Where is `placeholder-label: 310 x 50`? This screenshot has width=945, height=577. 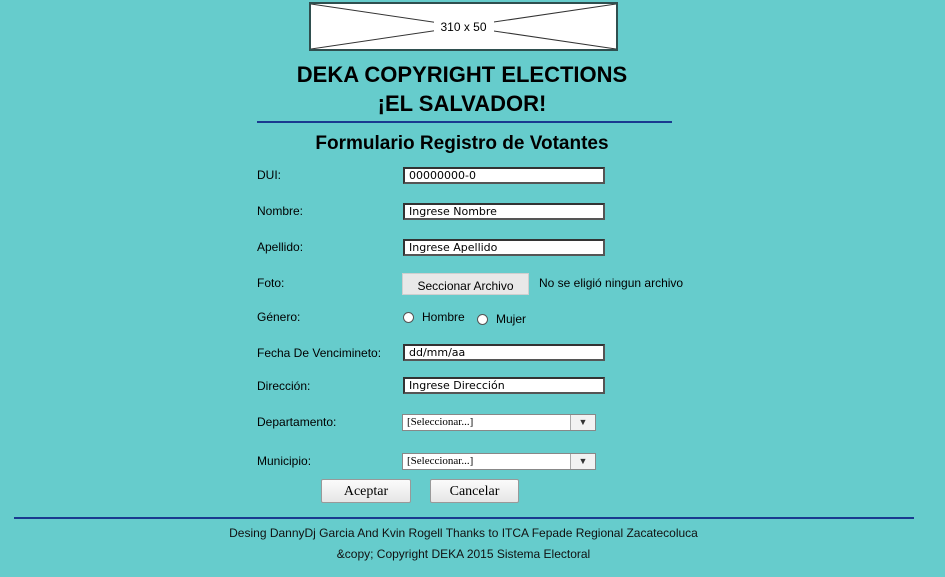
placeholder-label: 310 x 50 is located at coordinates (463, 27).